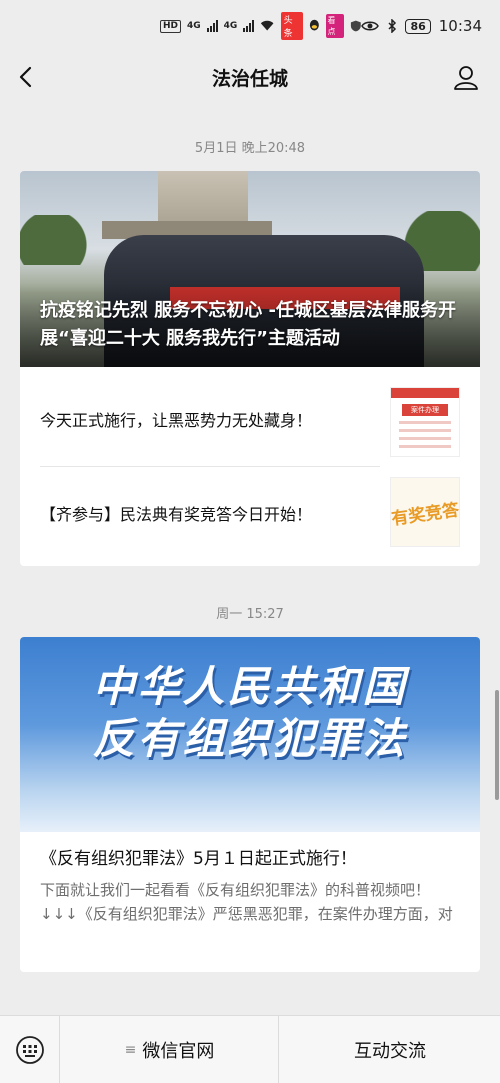 The image size is (500, 1083). I want to click on menu-label: 互动交流, so click(390, 1051).